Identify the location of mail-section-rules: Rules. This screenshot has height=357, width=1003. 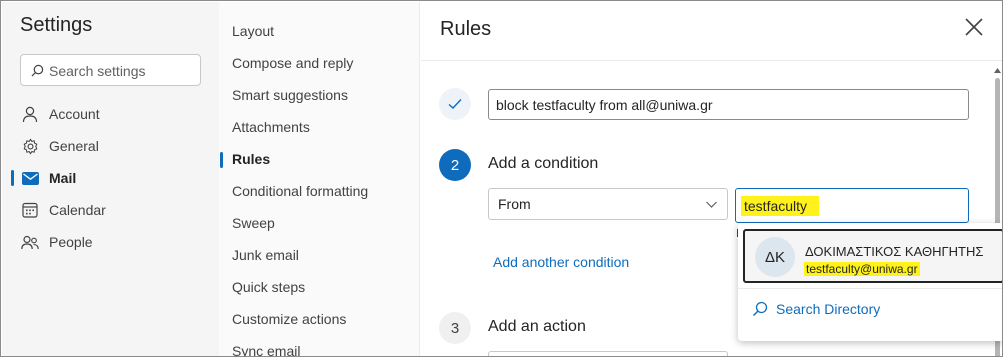
(251, 159).